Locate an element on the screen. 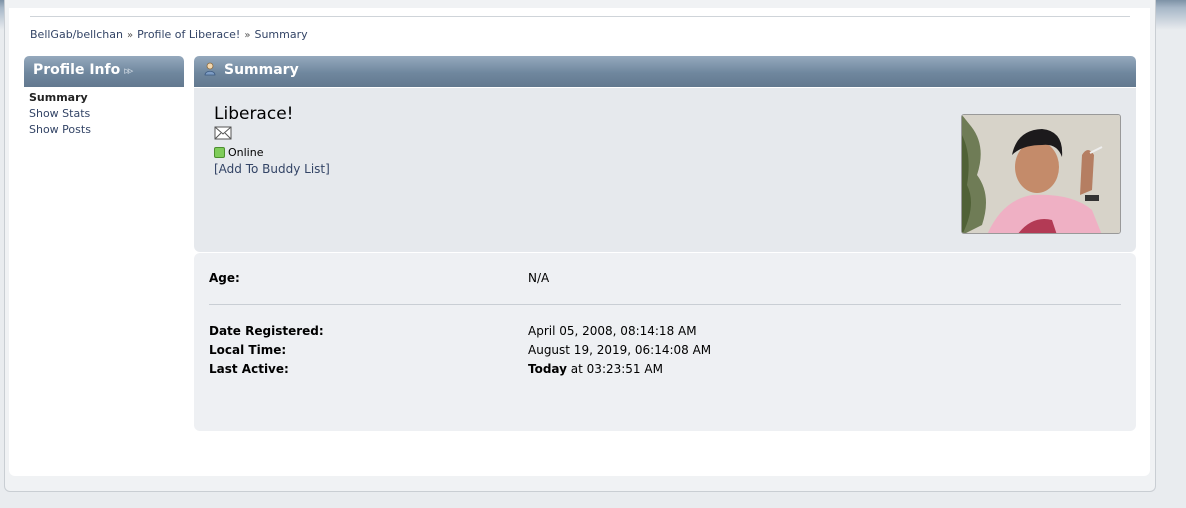 The image size is (1186, 508). sidebar-item-show-stats: Show Stats is located at coordinates (60, 114).